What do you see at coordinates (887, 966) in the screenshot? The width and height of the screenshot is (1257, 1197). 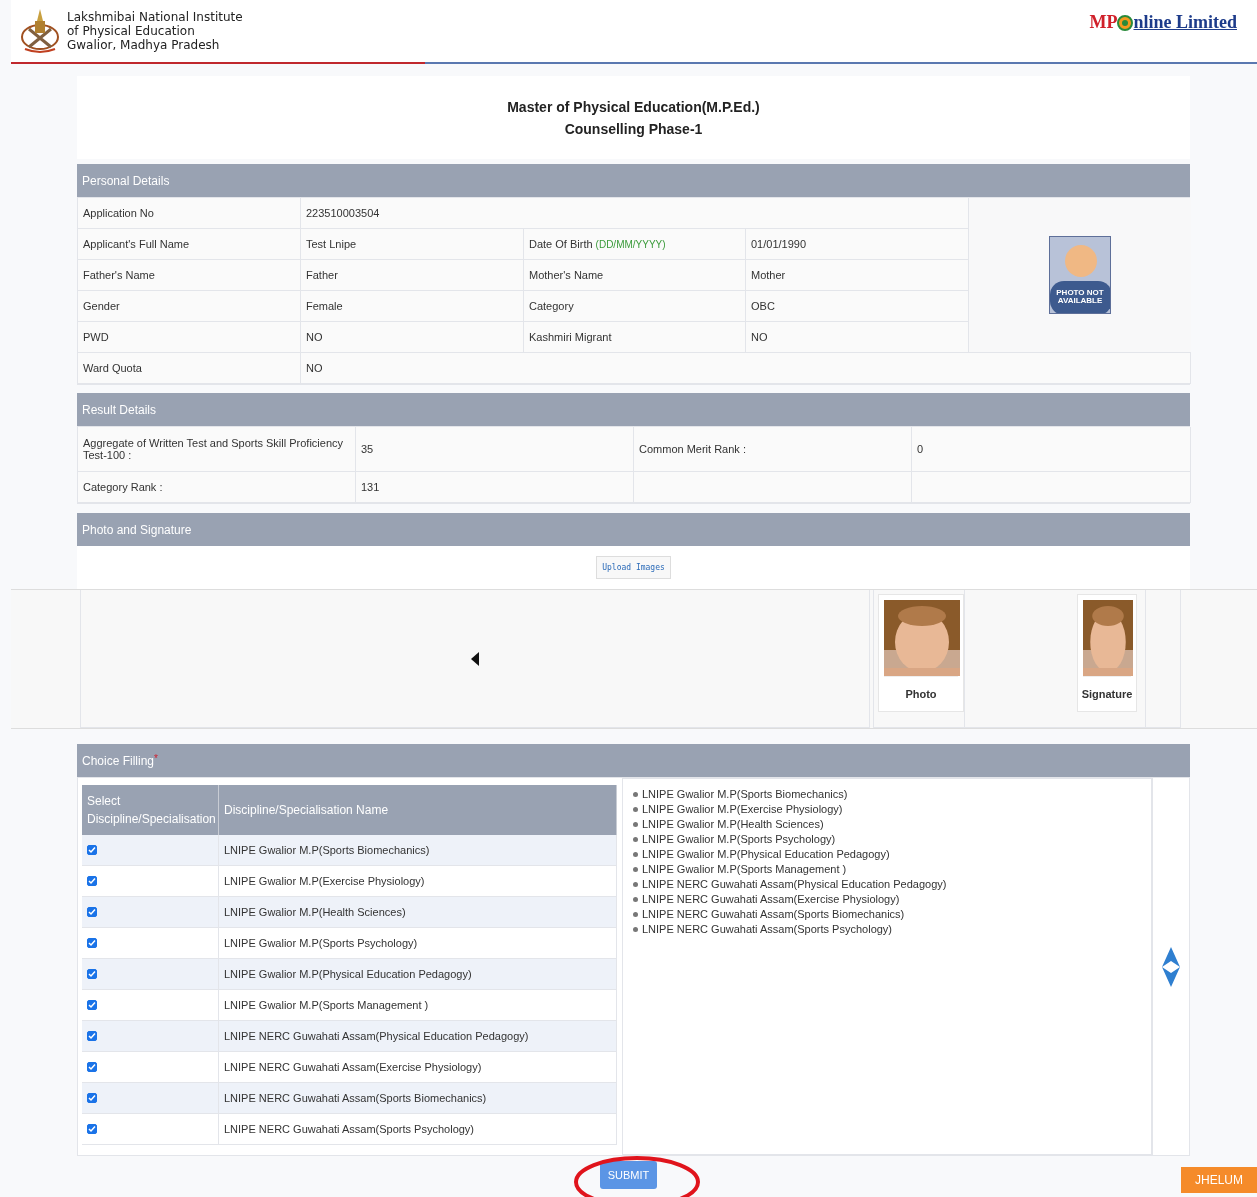 I see `choice-order-list` at bounding box center [887, 966].